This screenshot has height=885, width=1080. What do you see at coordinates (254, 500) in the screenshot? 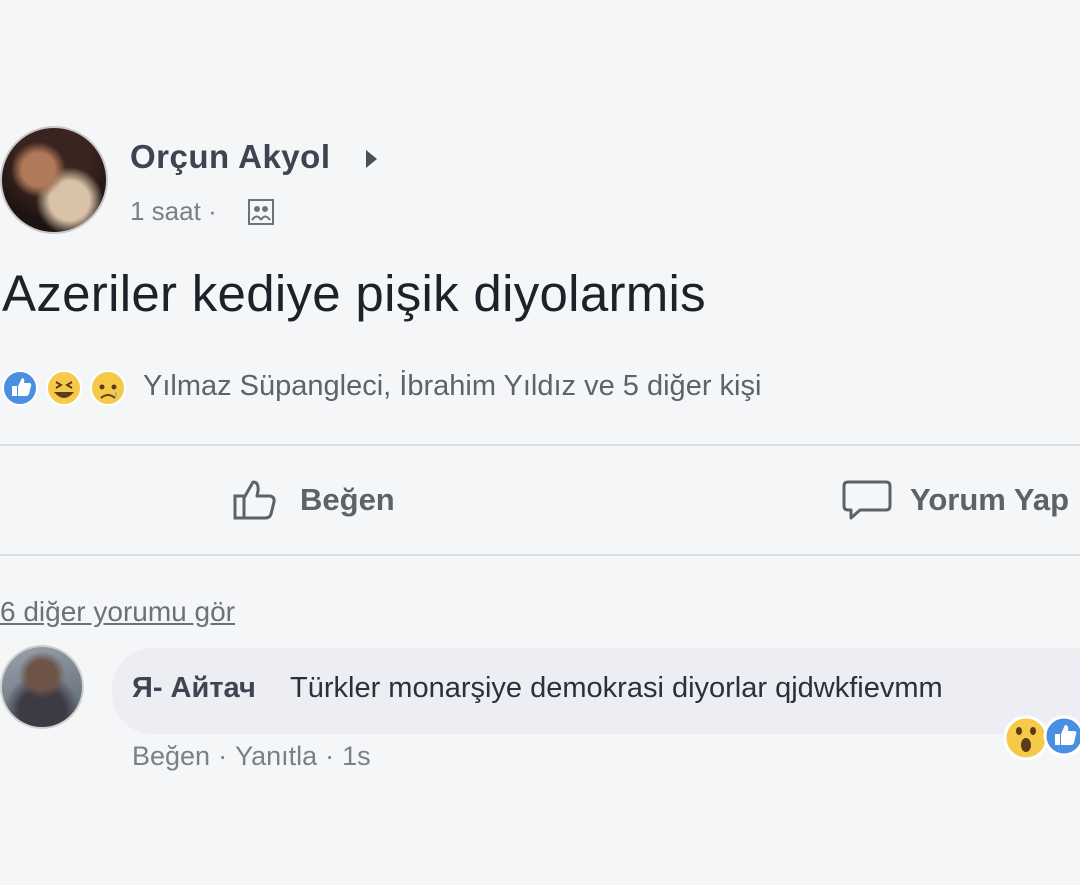
I see `thumbs-up-icon` at bounding box center [254, 500].